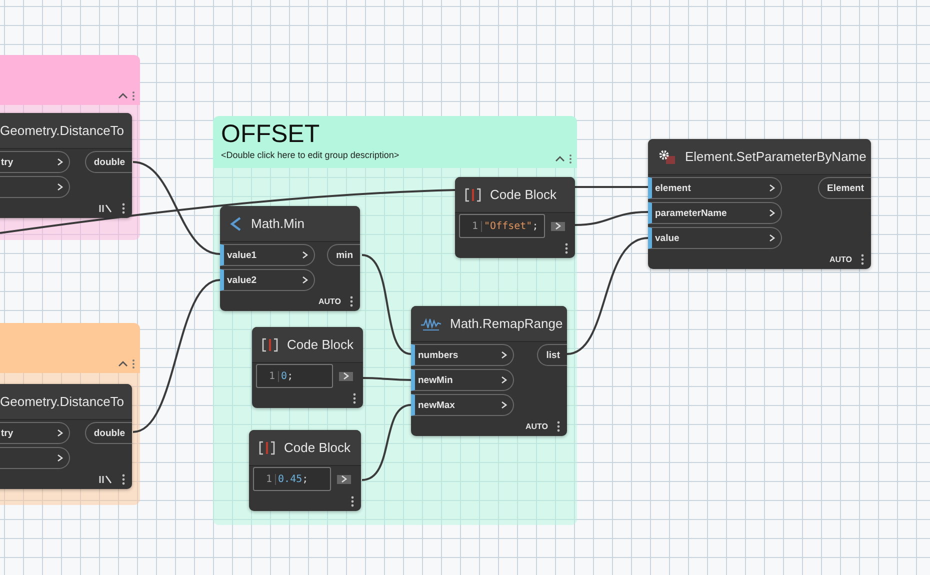 The width and height of the screenshot is (930, 575). I want to click on node-title: Math.Min, so click(277, 223).